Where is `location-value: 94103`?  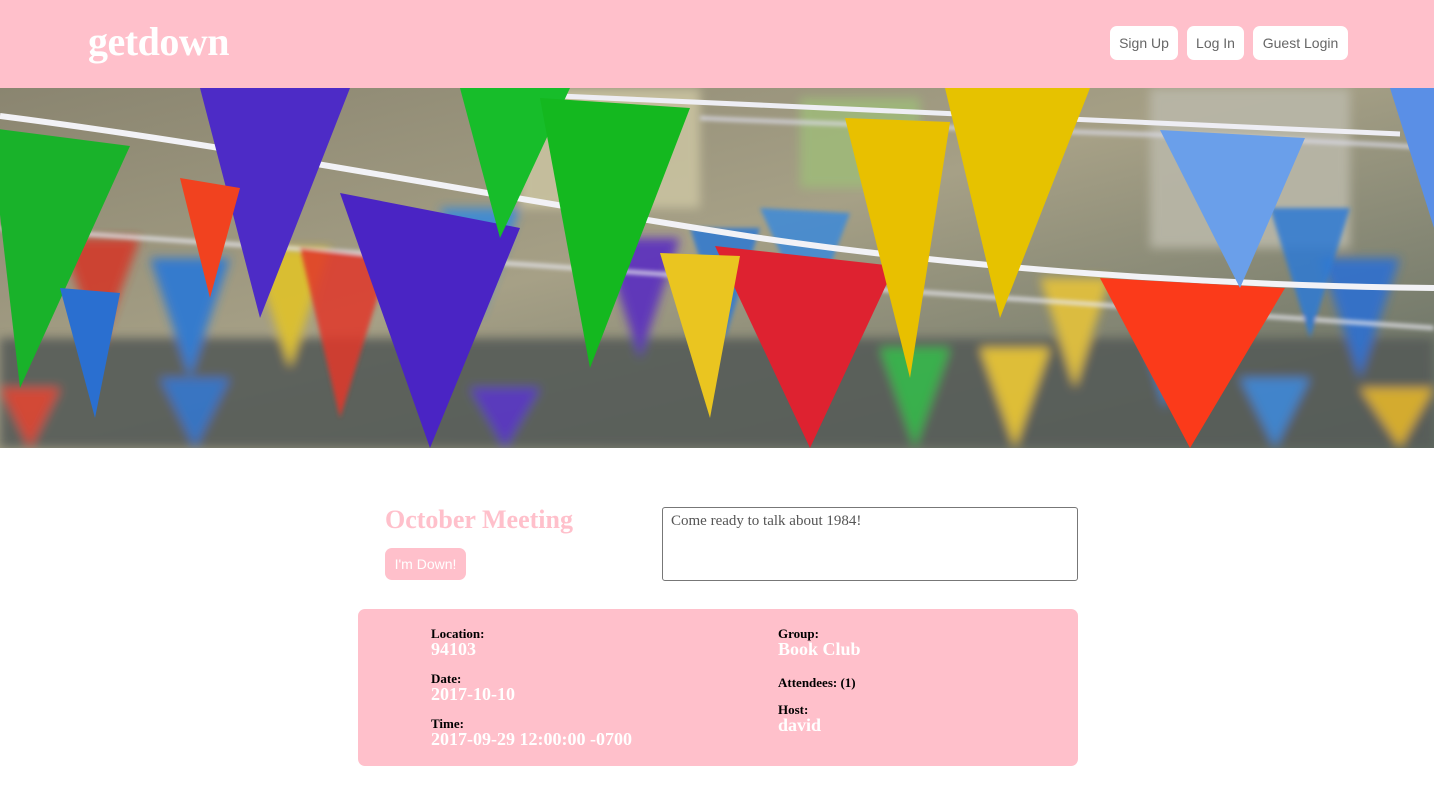
location-value: 94103 is located at coordinates (453, 649).